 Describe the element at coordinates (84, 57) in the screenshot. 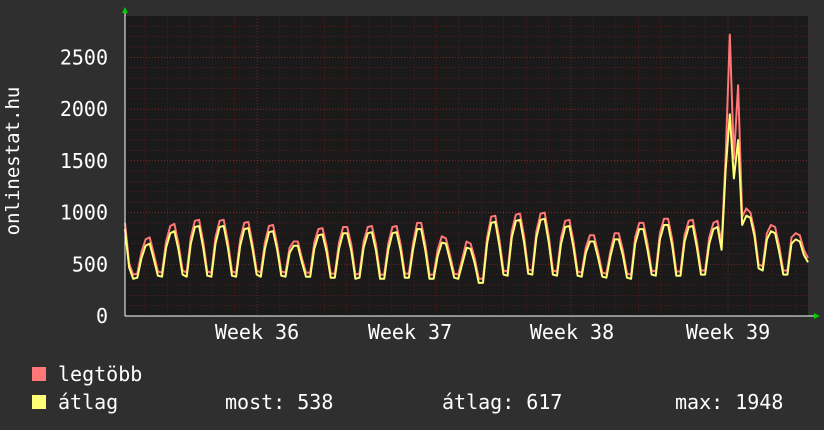

I see `y-tick-label: 2500` at that location.